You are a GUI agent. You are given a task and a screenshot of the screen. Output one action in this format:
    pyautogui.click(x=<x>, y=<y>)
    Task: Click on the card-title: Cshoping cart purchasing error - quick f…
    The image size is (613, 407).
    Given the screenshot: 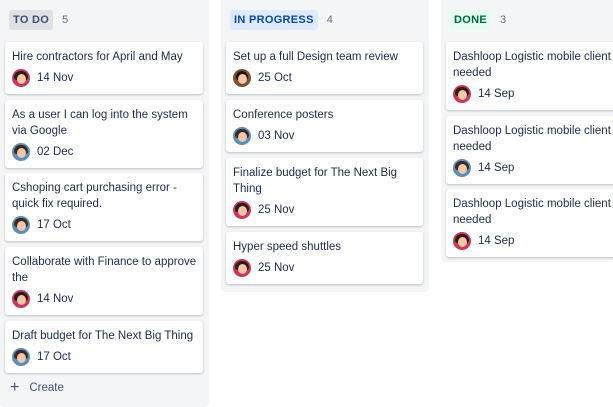 What is the action you would take?
    pyautogui.click(x=94, y=196)
    